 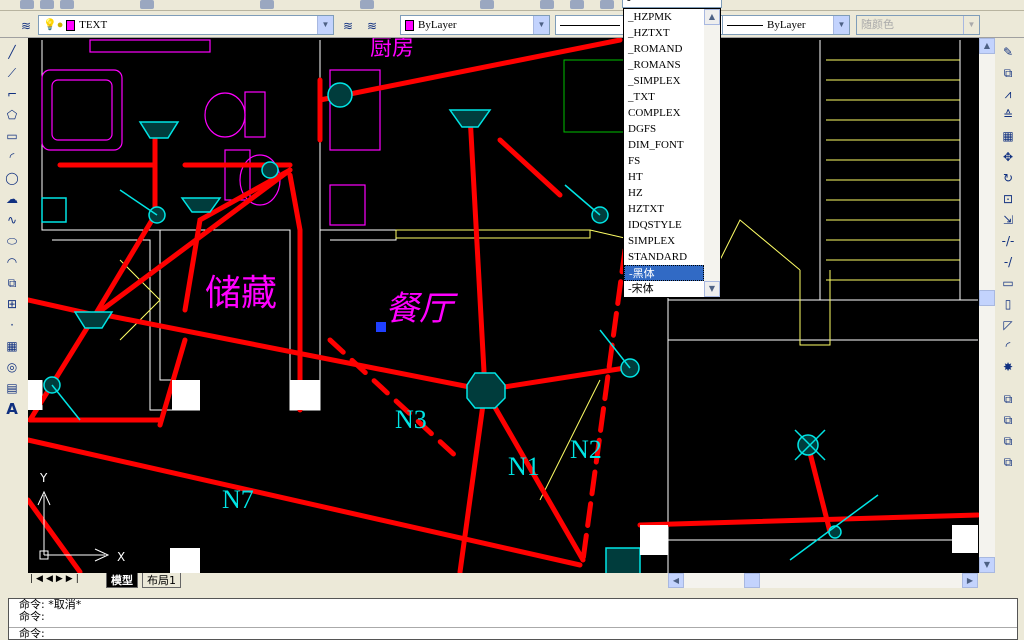 What do you see at coordinates (26, 26) in the screenshot?
I see `layer-manager-icon: ≋` at bounding box center [26, 26].